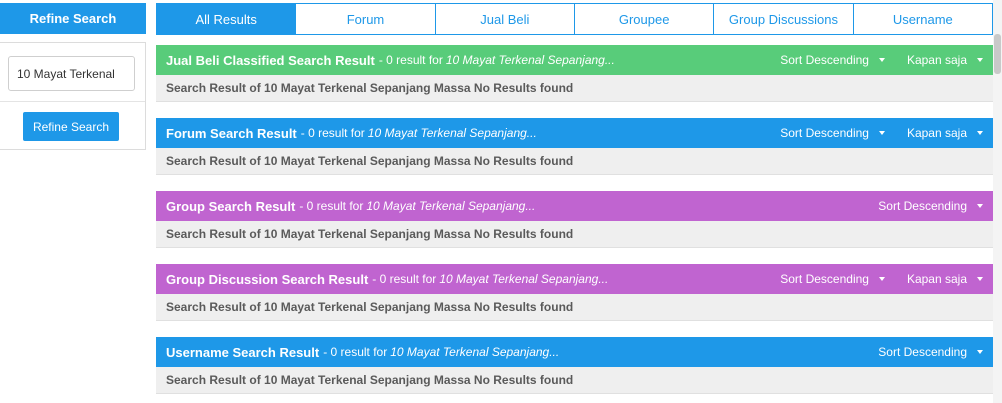 The image size is (1002, 403). What do you see at coordinates (231, 206) in the screenshot?
I see `section-title: Group Search Result` at bounding box center [231, 206].